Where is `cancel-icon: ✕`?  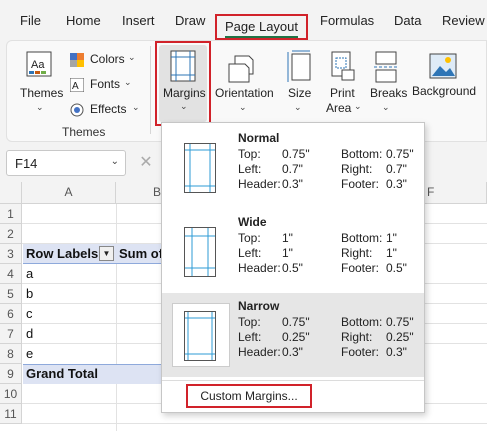
cancel-icon: ✕ is located at coordinates (146, 163).